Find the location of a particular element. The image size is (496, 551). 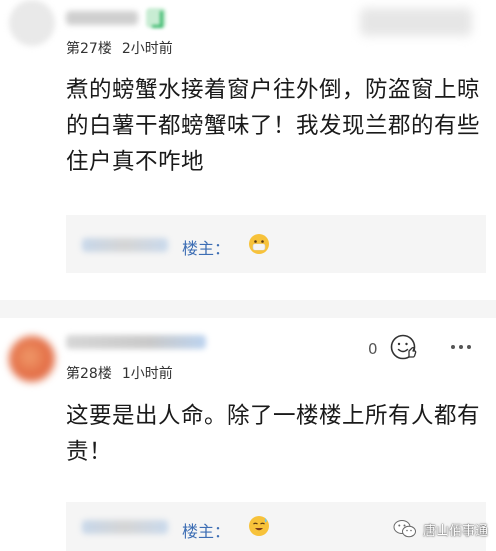

comment-meta: 第28楼 1小时前 is located at coordinates (119, 373).